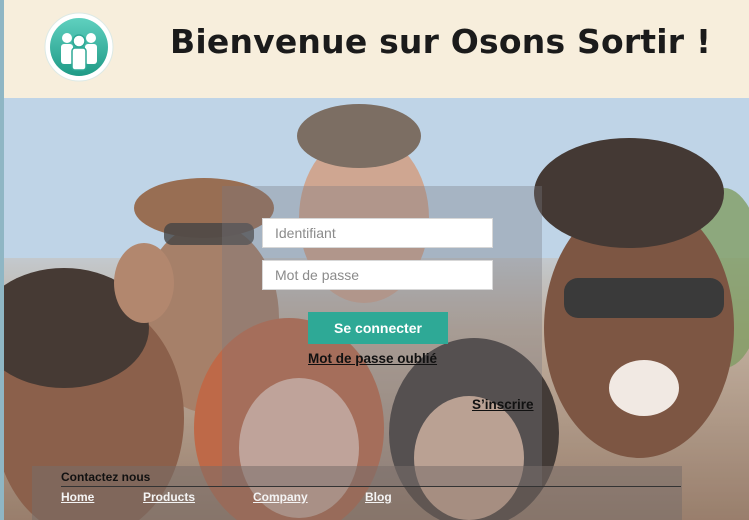  I want to click on page-title: Bienvenue sur Osons Sortir !, so click(441, 41).